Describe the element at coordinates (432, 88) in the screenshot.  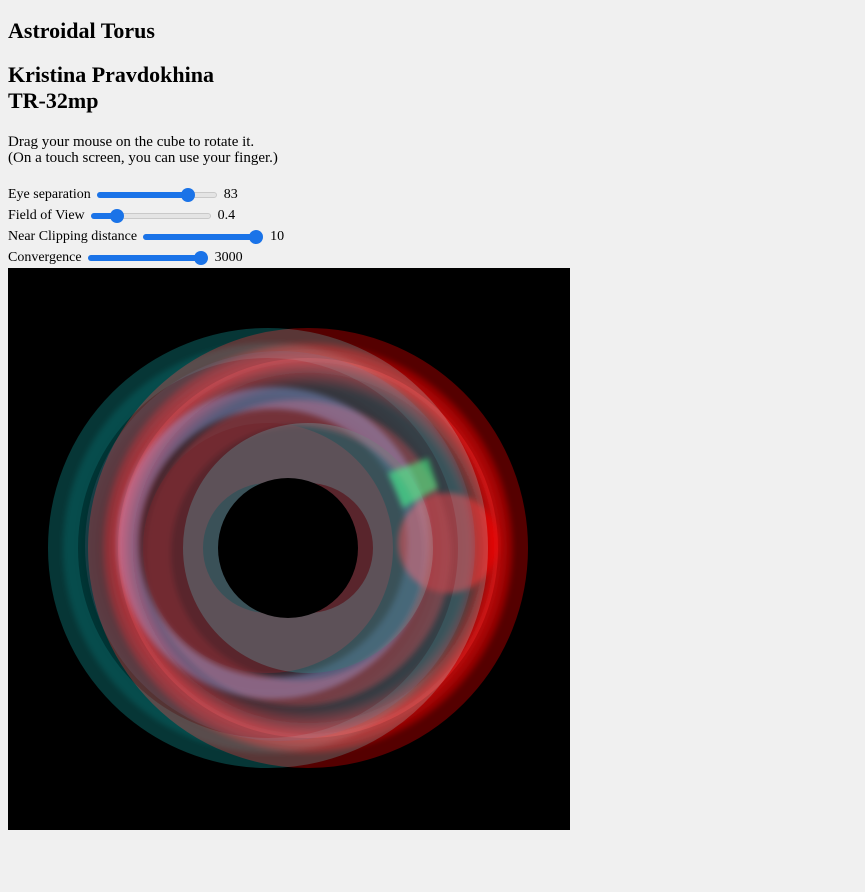
I see `author-block: Kristina Pravdokhina TR-32mp` at that location.